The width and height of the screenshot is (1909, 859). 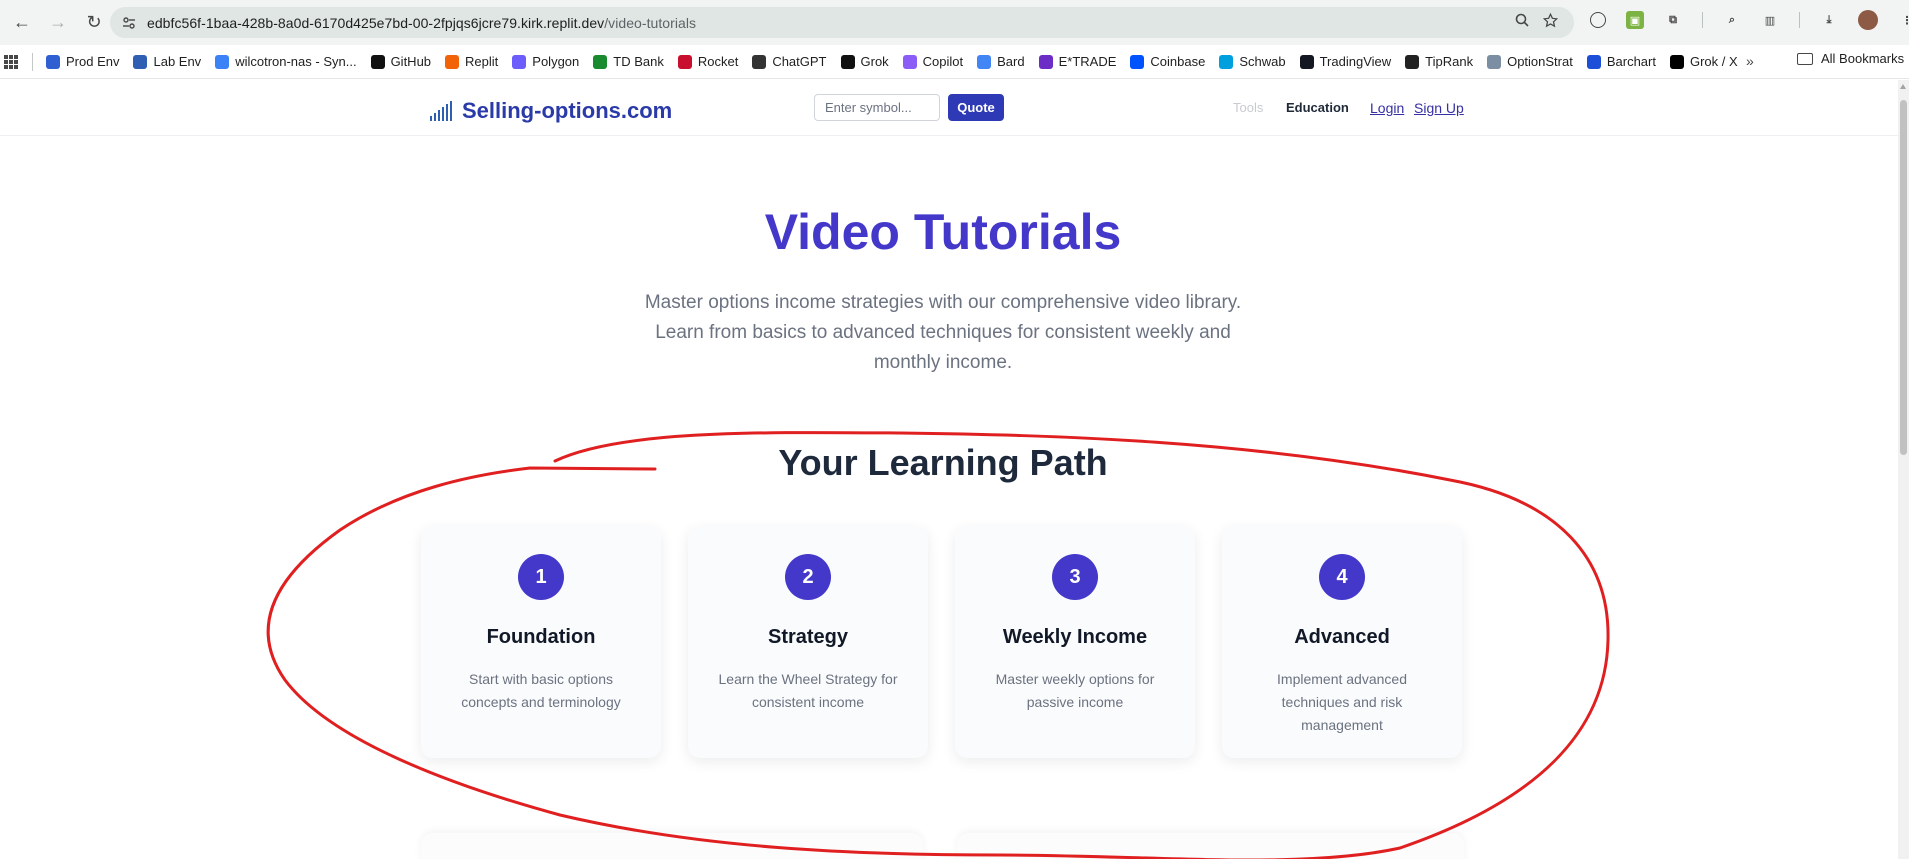 I want to click on page-title: Video Tutorials, so click(x=943, y=232).